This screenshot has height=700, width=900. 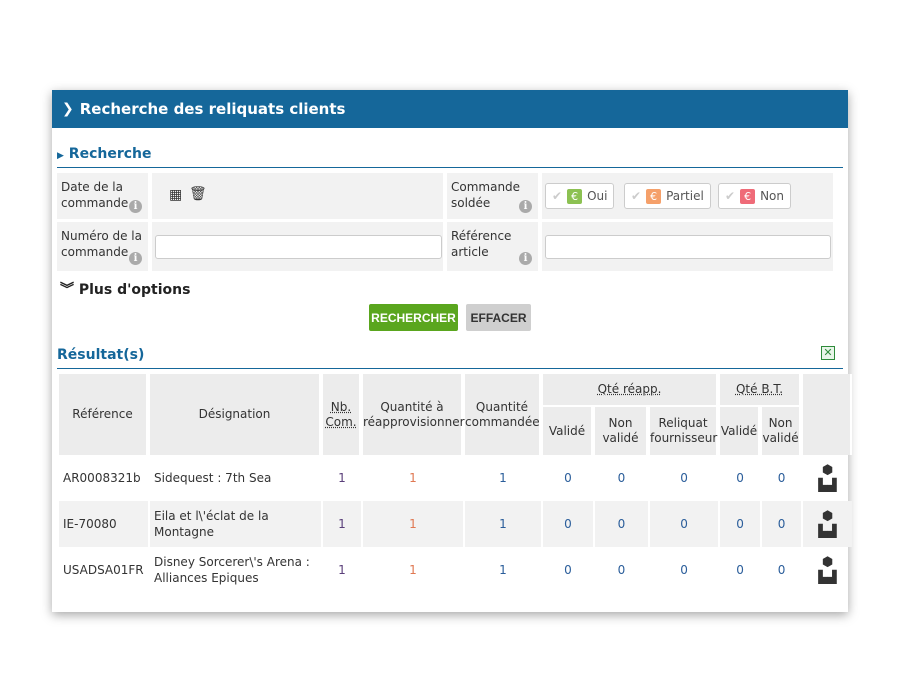 What do you see at coordinates (342, 414) in the screenshot?
I see `col-nb-com: Nb. Com.` at bounding box center [342, 414].